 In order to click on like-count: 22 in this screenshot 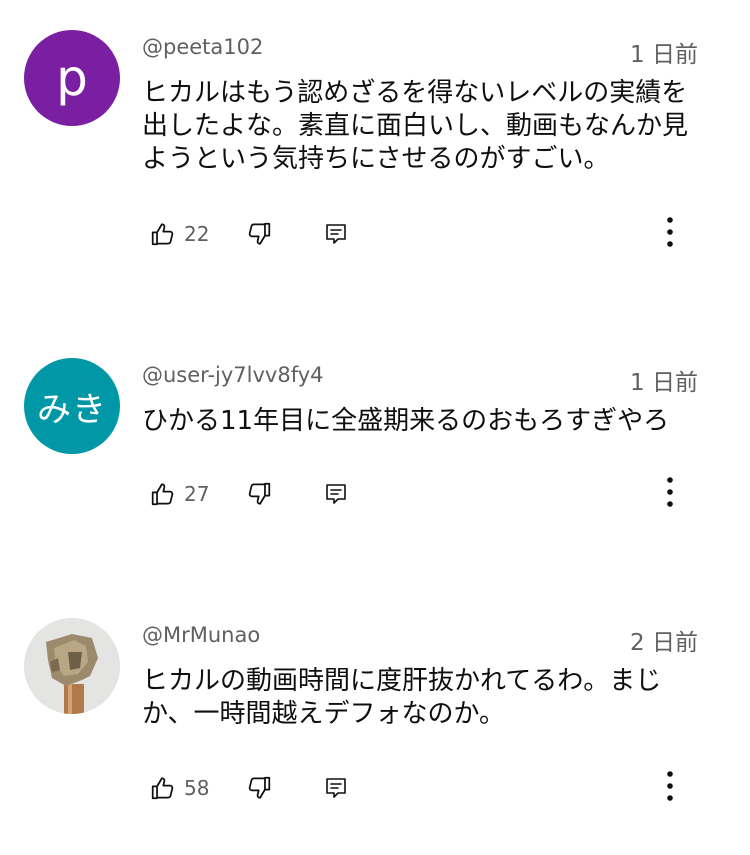, I will do `click(197, 234)`.